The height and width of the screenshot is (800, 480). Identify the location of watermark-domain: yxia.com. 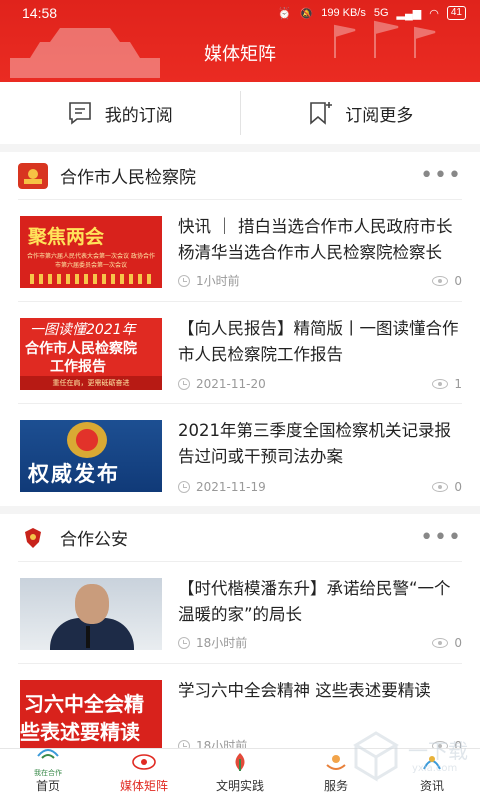
(435, 768).